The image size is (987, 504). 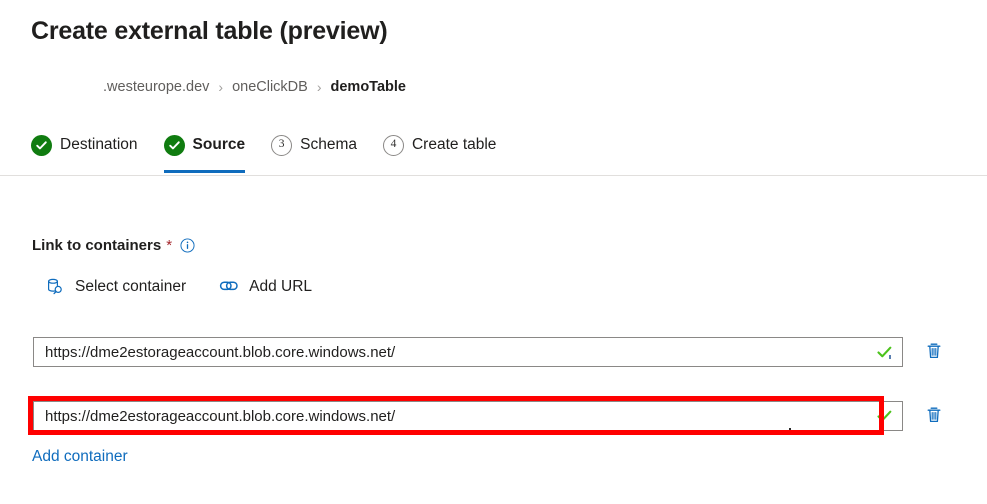 What do you see at coordinates (454, 144) in the screenshot?
I see `wizard-step-label: Create table` at bounding box center [454, 144].